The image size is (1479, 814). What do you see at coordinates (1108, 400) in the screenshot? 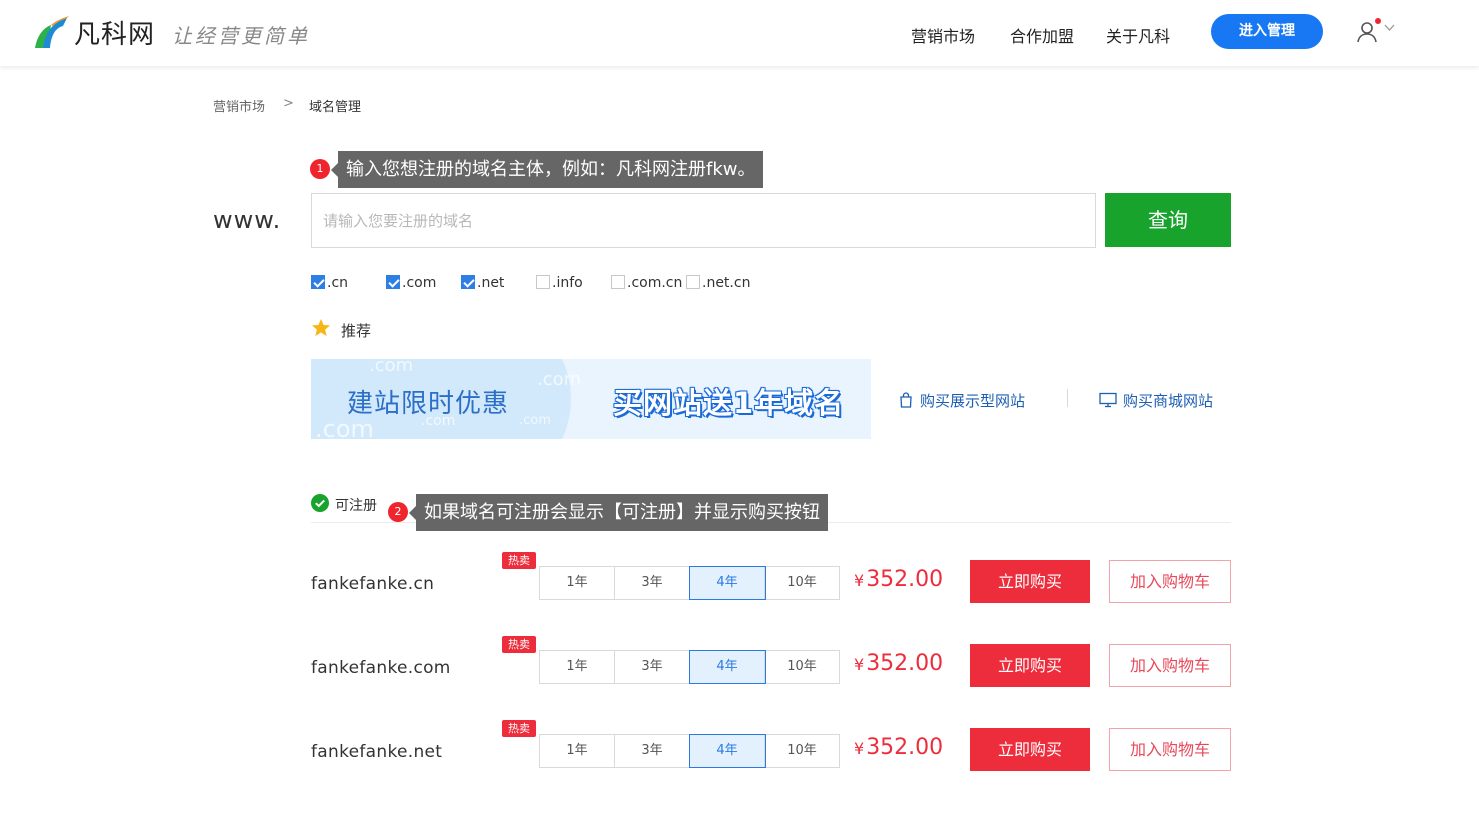
I see `monitor-icon` at bounding box center [1108, 400].